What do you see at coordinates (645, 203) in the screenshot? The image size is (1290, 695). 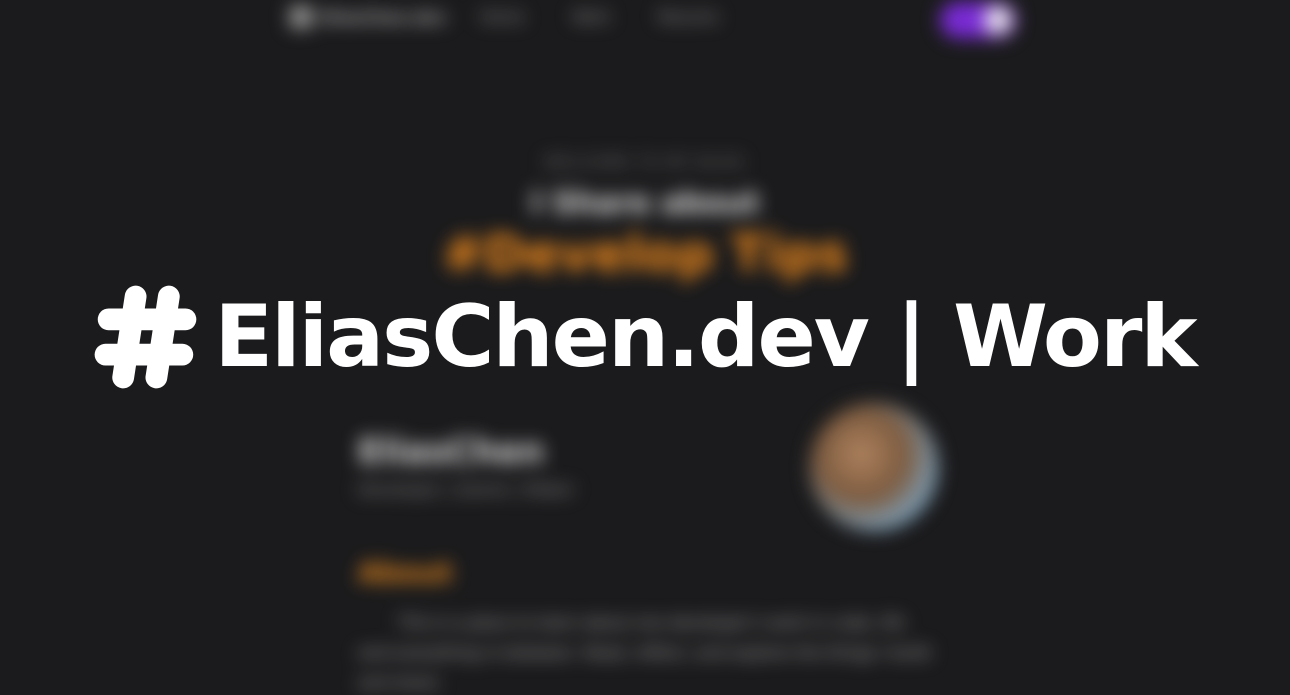 I see `hero-line: I Share about` at bounding box center [645, 203].